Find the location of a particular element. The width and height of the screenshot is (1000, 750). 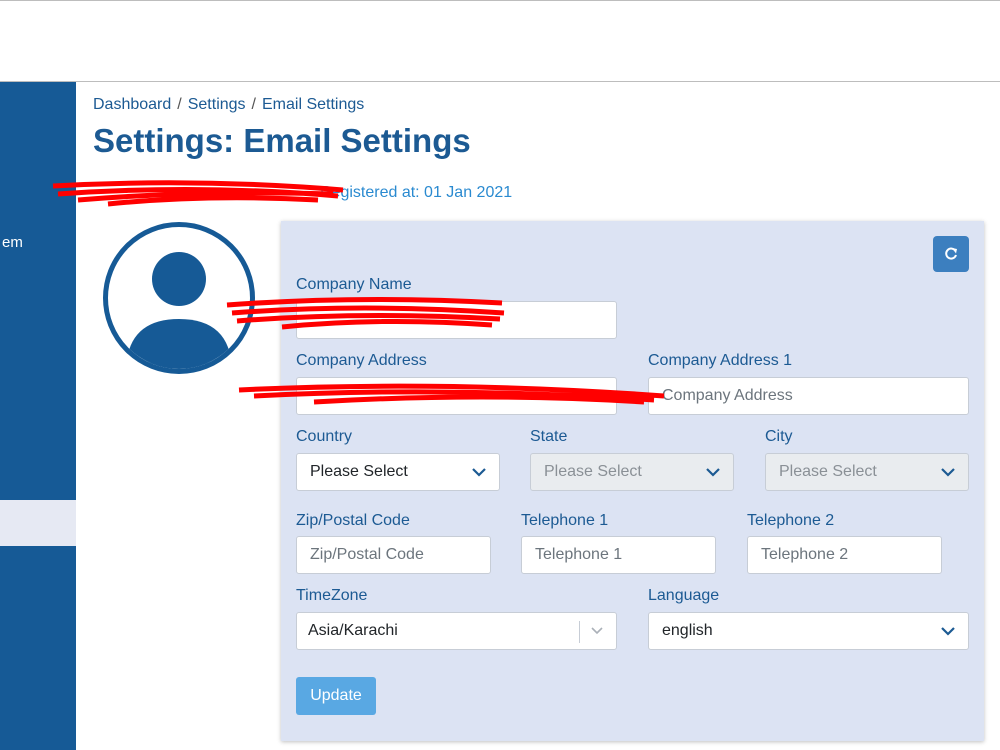

language-value: english is located at coordinates (687, 630).